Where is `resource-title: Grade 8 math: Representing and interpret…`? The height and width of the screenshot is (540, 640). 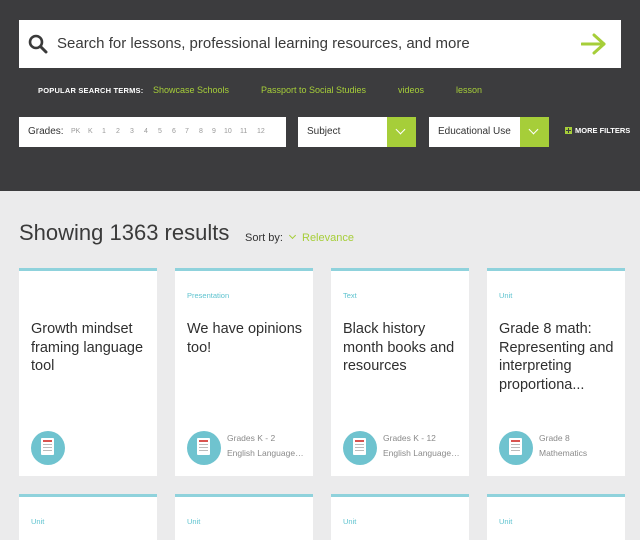 resource-title: Grade 8 math: Representing and interpret… is located at coordinates (560, 357).